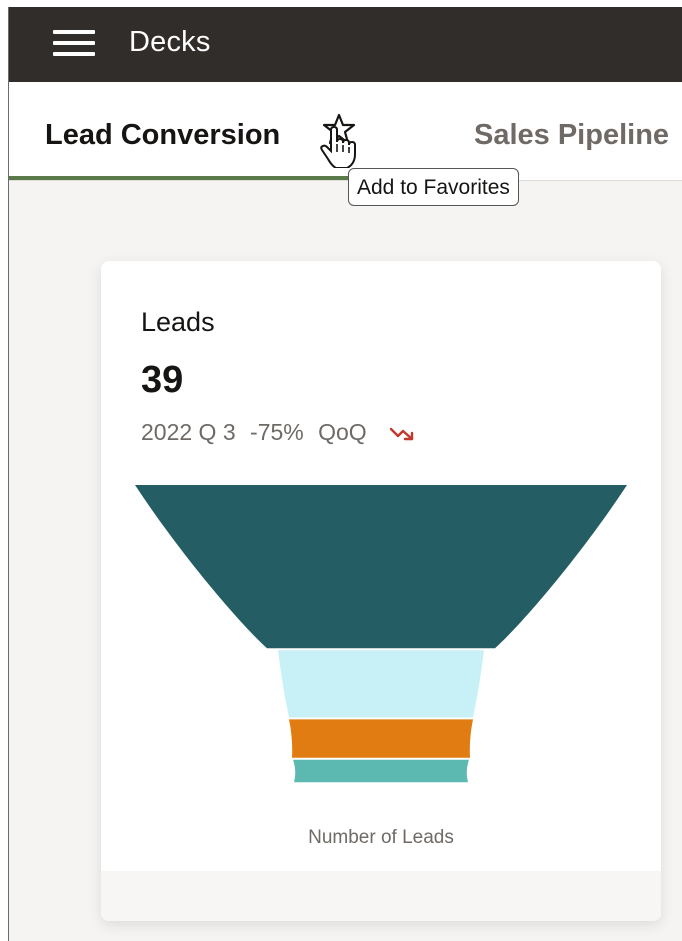  I want to click on trend-down-icon, so click(401, 434).